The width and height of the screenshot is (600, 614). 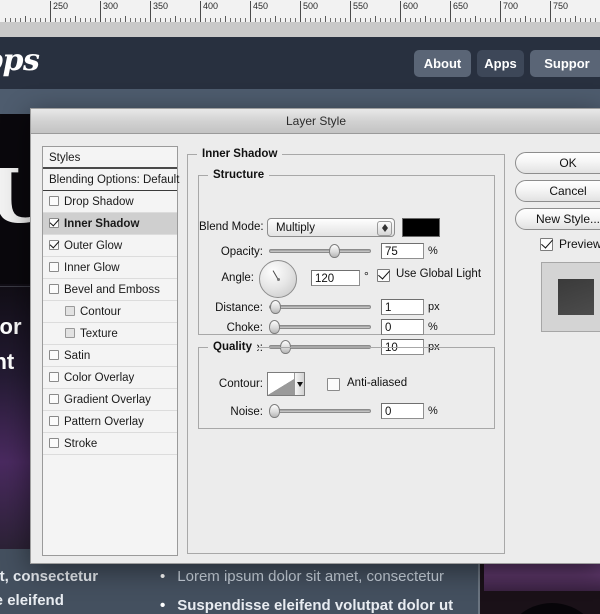 I want to click on styles-list-item-blending-options: Blending Options: Default, so click(x=111, y=180).